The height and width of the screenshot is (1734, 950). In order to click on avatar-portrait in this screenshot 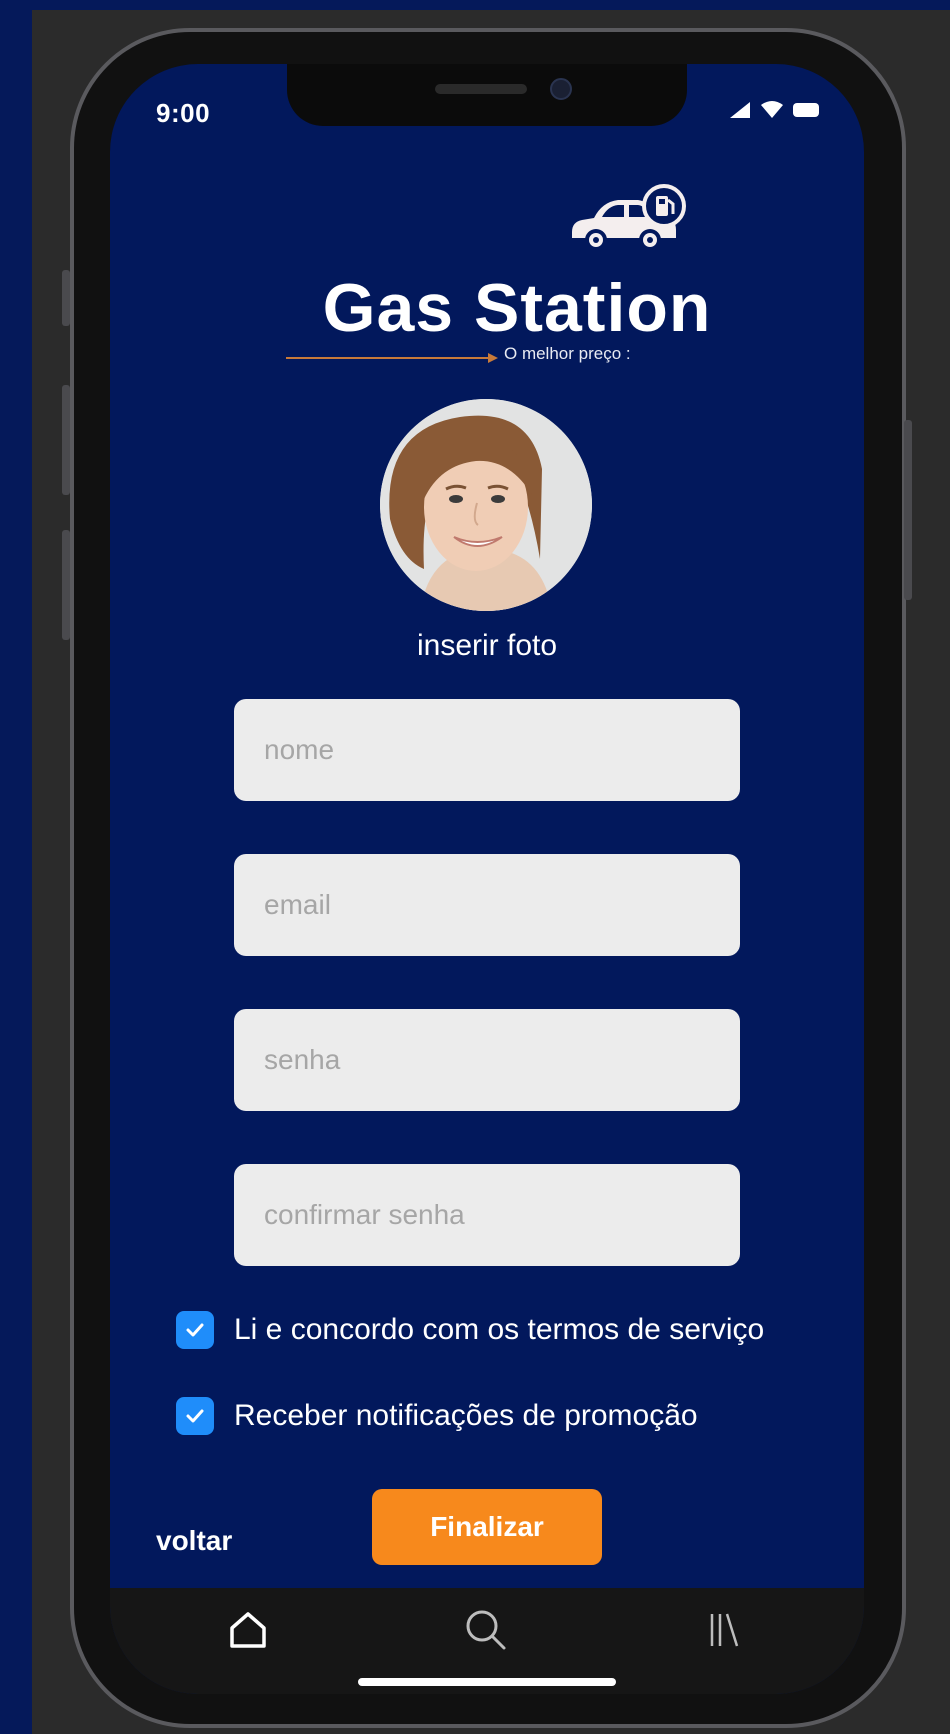, I will do `click(486, 505)`.